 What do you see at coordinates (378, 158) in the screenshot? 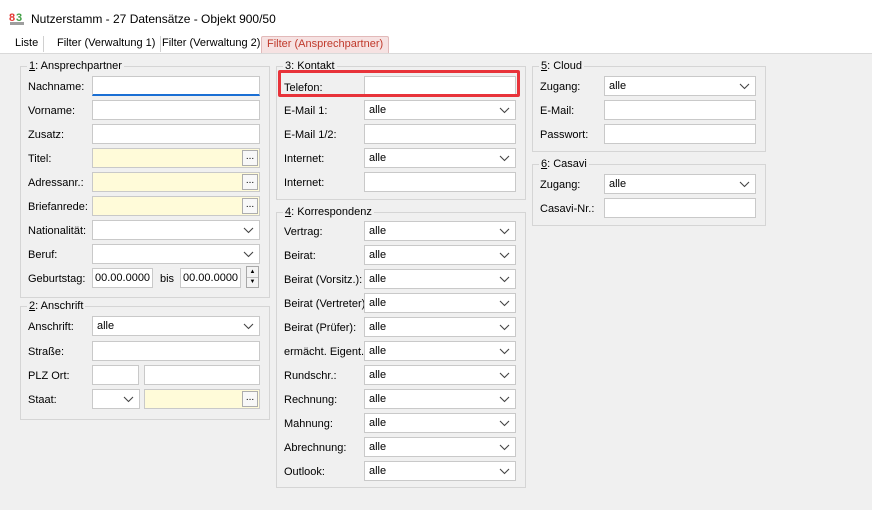
I see `internet-value: alle` at bounding box center [378, 158].